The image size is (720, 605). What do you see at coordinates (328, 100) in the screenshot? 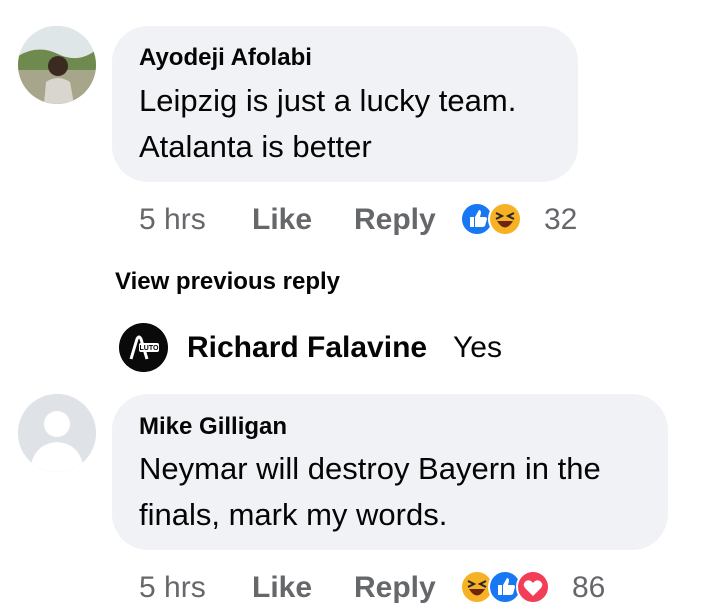
I see `comment-text-line: Leipzig is just a lucky team.` at bounding box center [328, 100].